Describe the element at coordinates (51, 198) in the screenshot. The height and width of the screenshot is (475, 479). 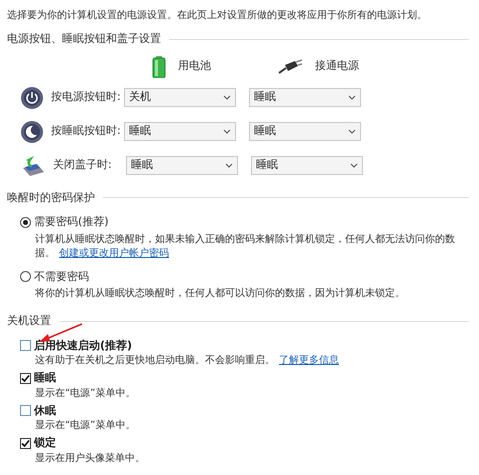
I see `section-title: 唤醒时的密码保护` at that location.